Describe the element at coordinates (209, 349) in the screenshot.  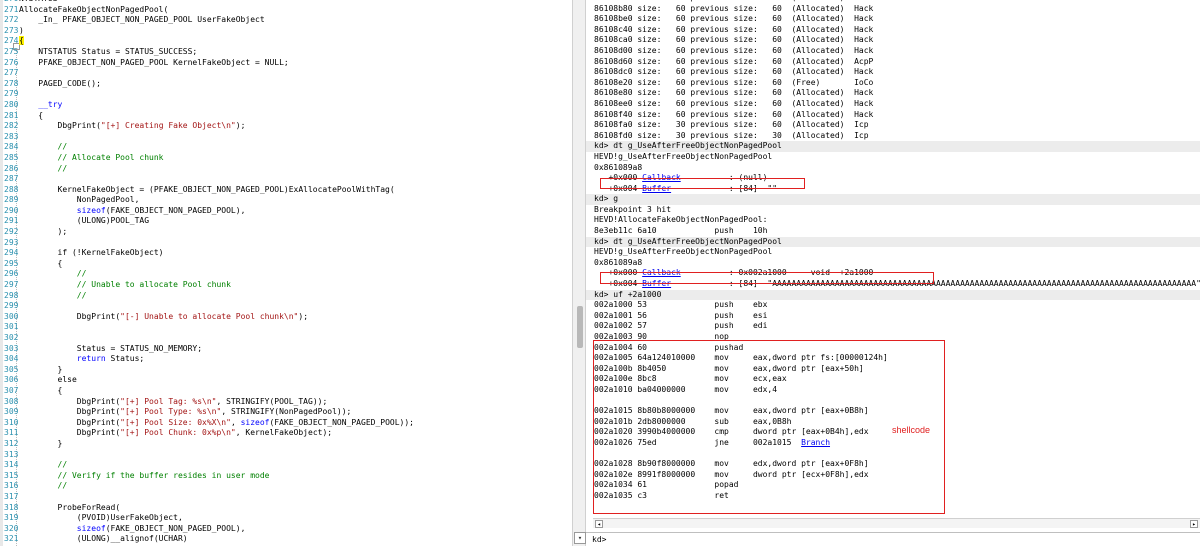
I see `code-line: 303 Status = STATUS_NO_MEMORY;` at that location.